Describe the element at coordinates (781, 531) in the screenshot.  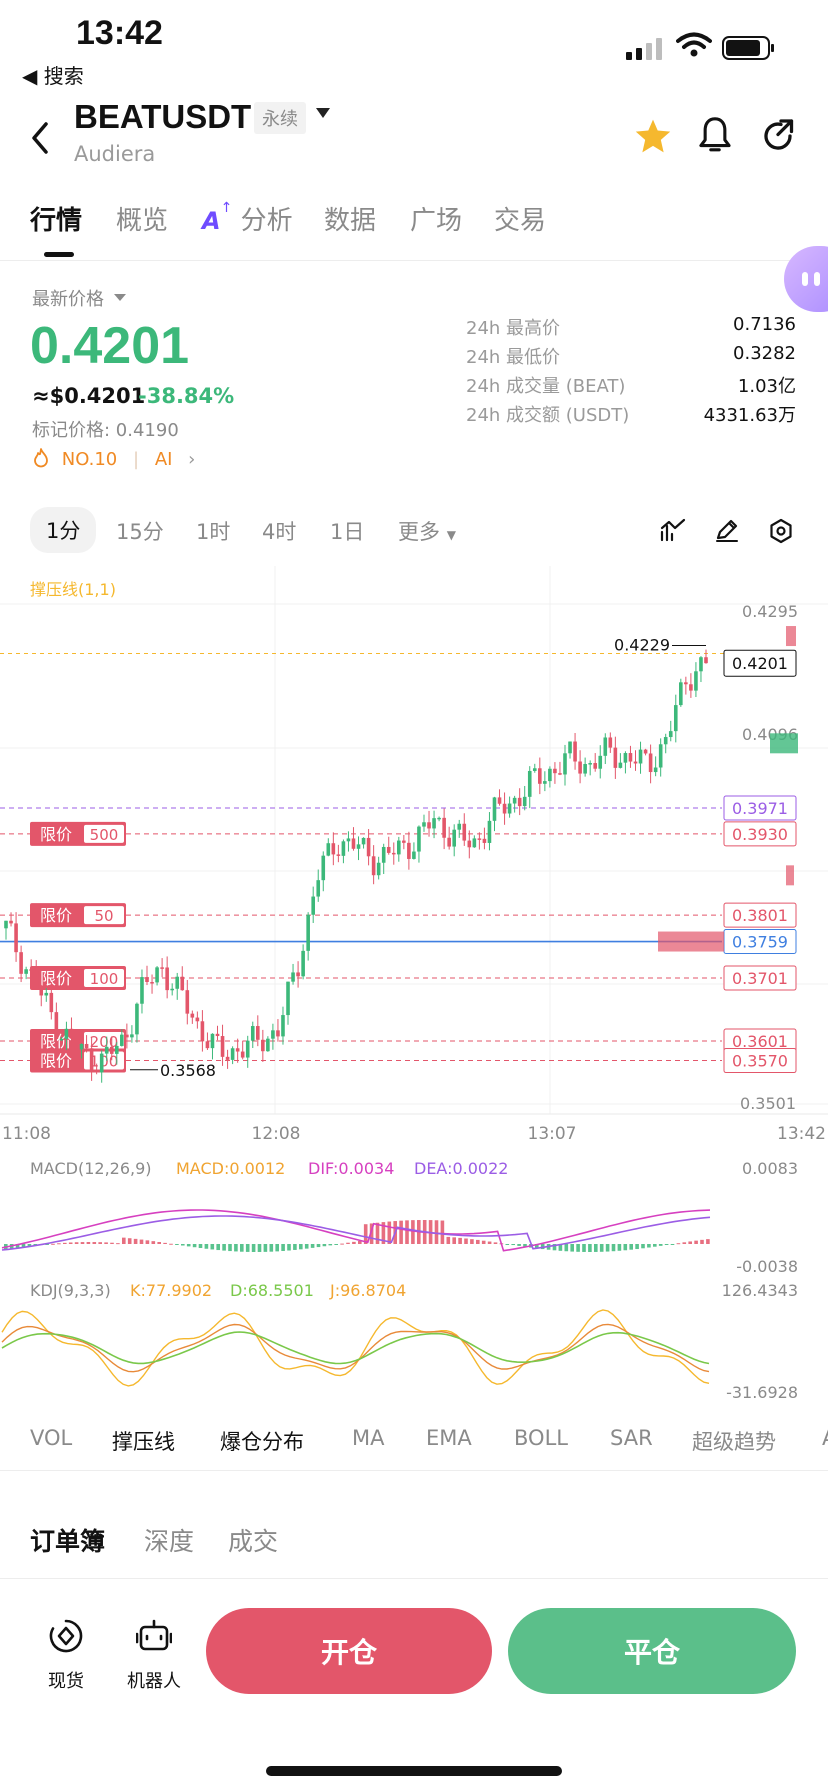
I see `settings-icon` at that location.